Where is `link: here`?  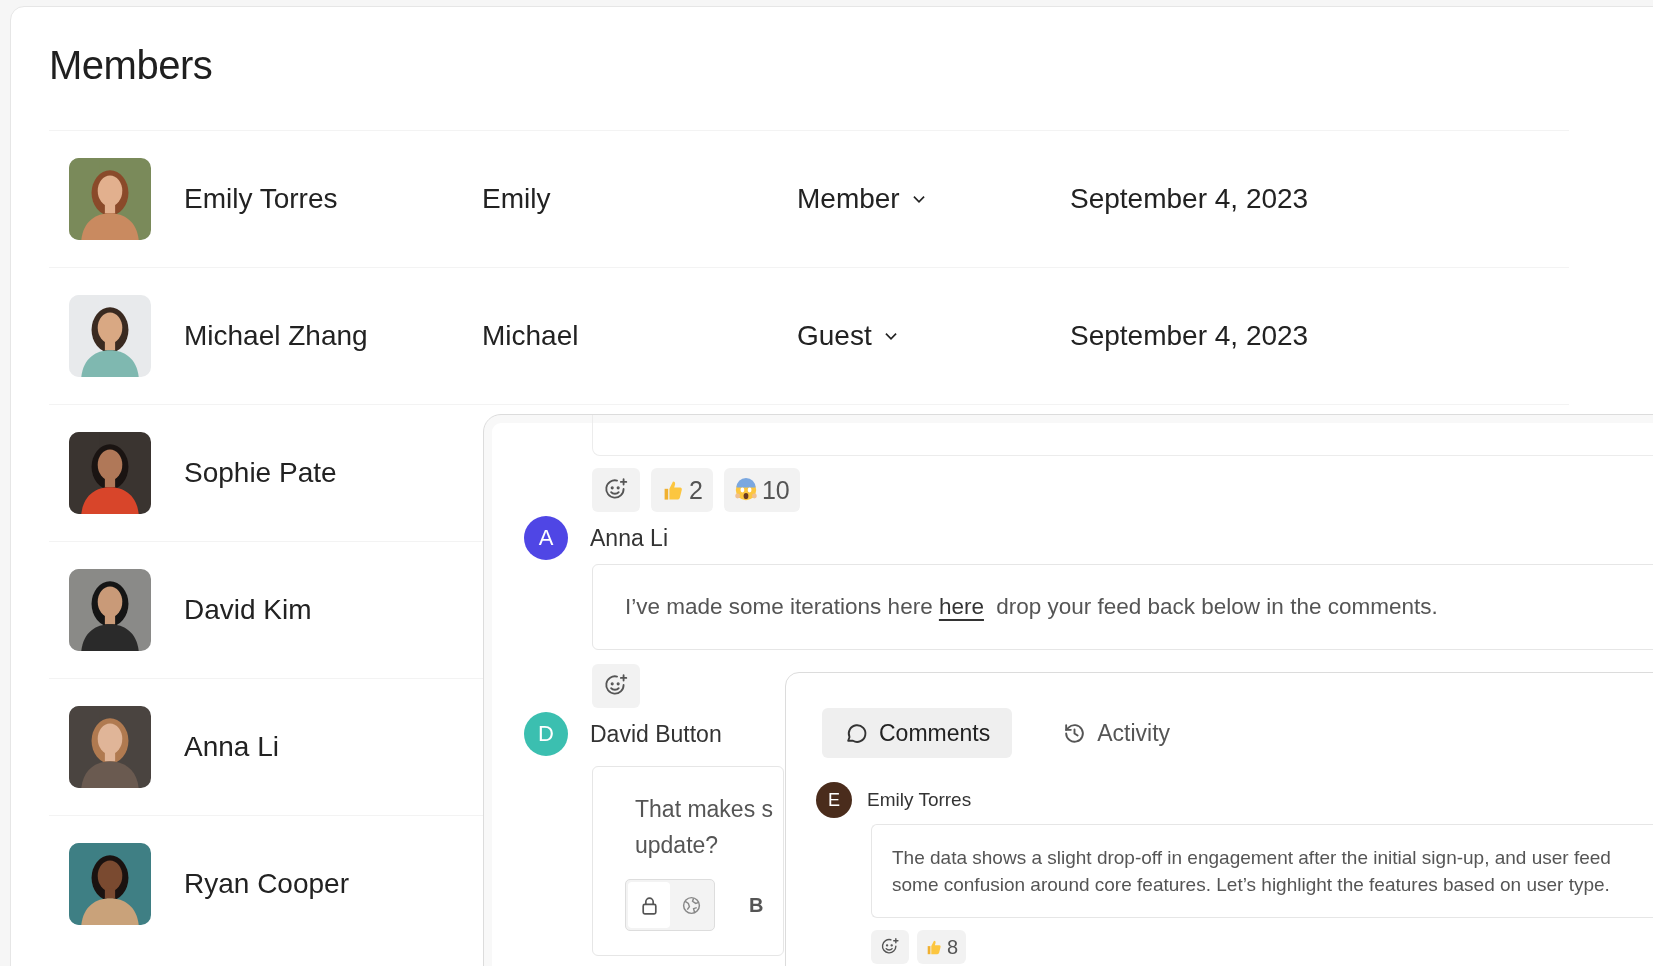
link: here is located at coordinates (961, 606).